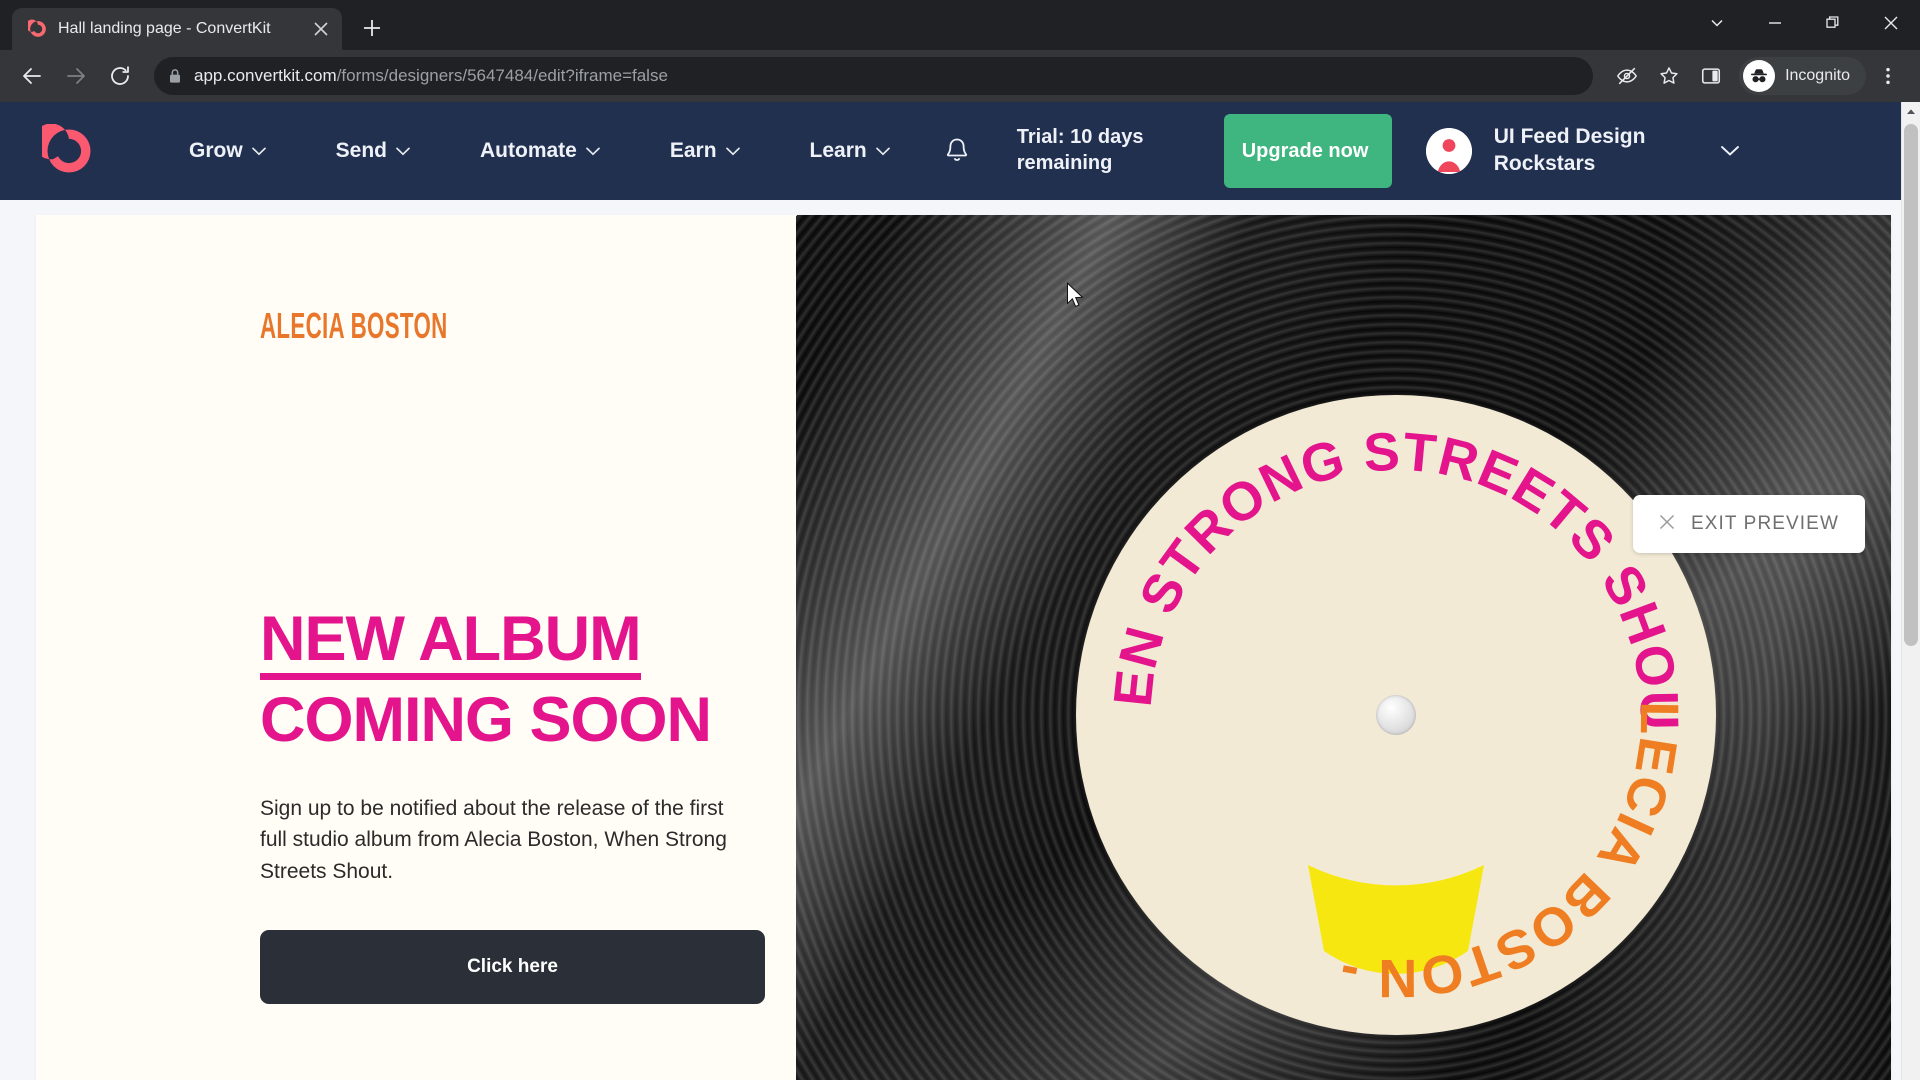 The image size is (1920, 1080). Describe the element at coordinates (1765, 523) in the screenshot. I see `exit-preview-label: EXIT PREVIEW` at that location.